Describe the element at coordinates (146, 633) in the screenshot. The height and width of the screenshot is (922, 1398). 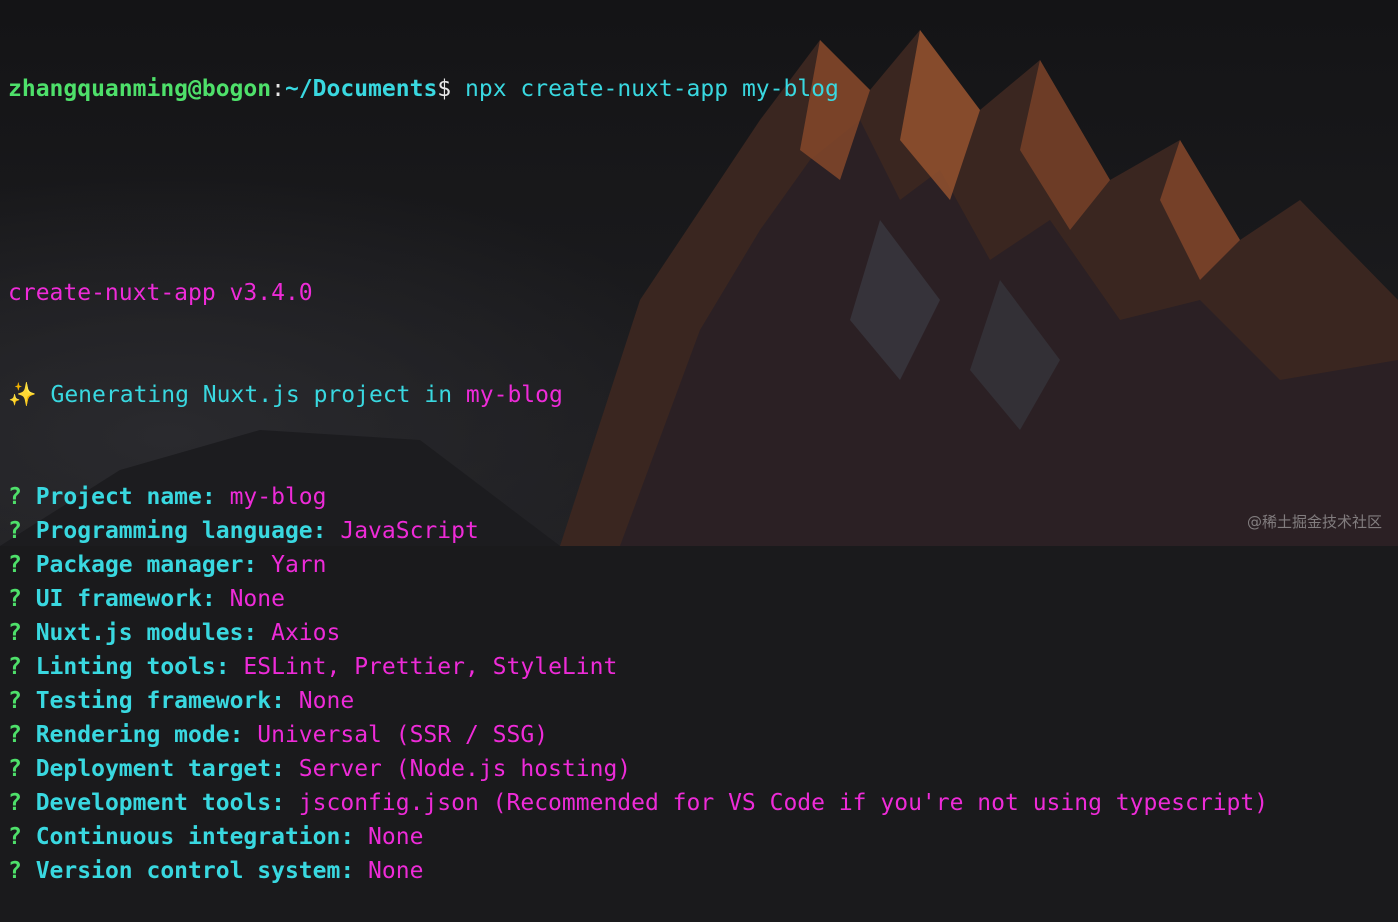
I see `question-label: Nuxt.js modules:` at that location.